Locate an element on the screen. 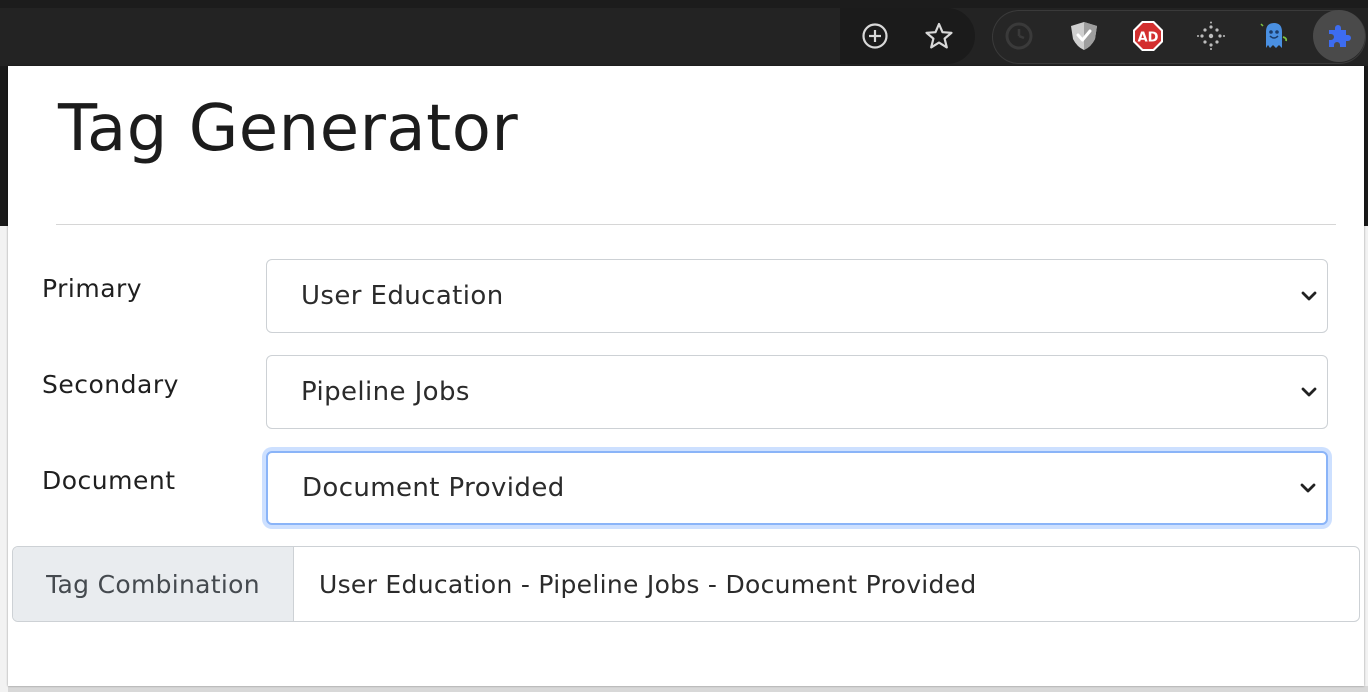 The height and width of the screenshot is (692, 1368). primary-select-value: User Education is located at coordinates (402, 296).